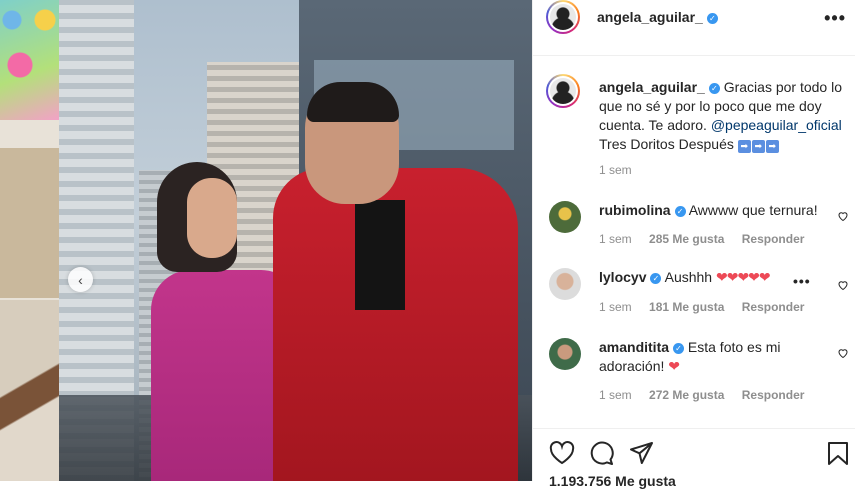 The height and width of the screenshot is (489, 855). What do you see at coordinates (650, 17) in the screenshot?
I see `author-username: angela_aguilar_` at bounding box center [650, 17].